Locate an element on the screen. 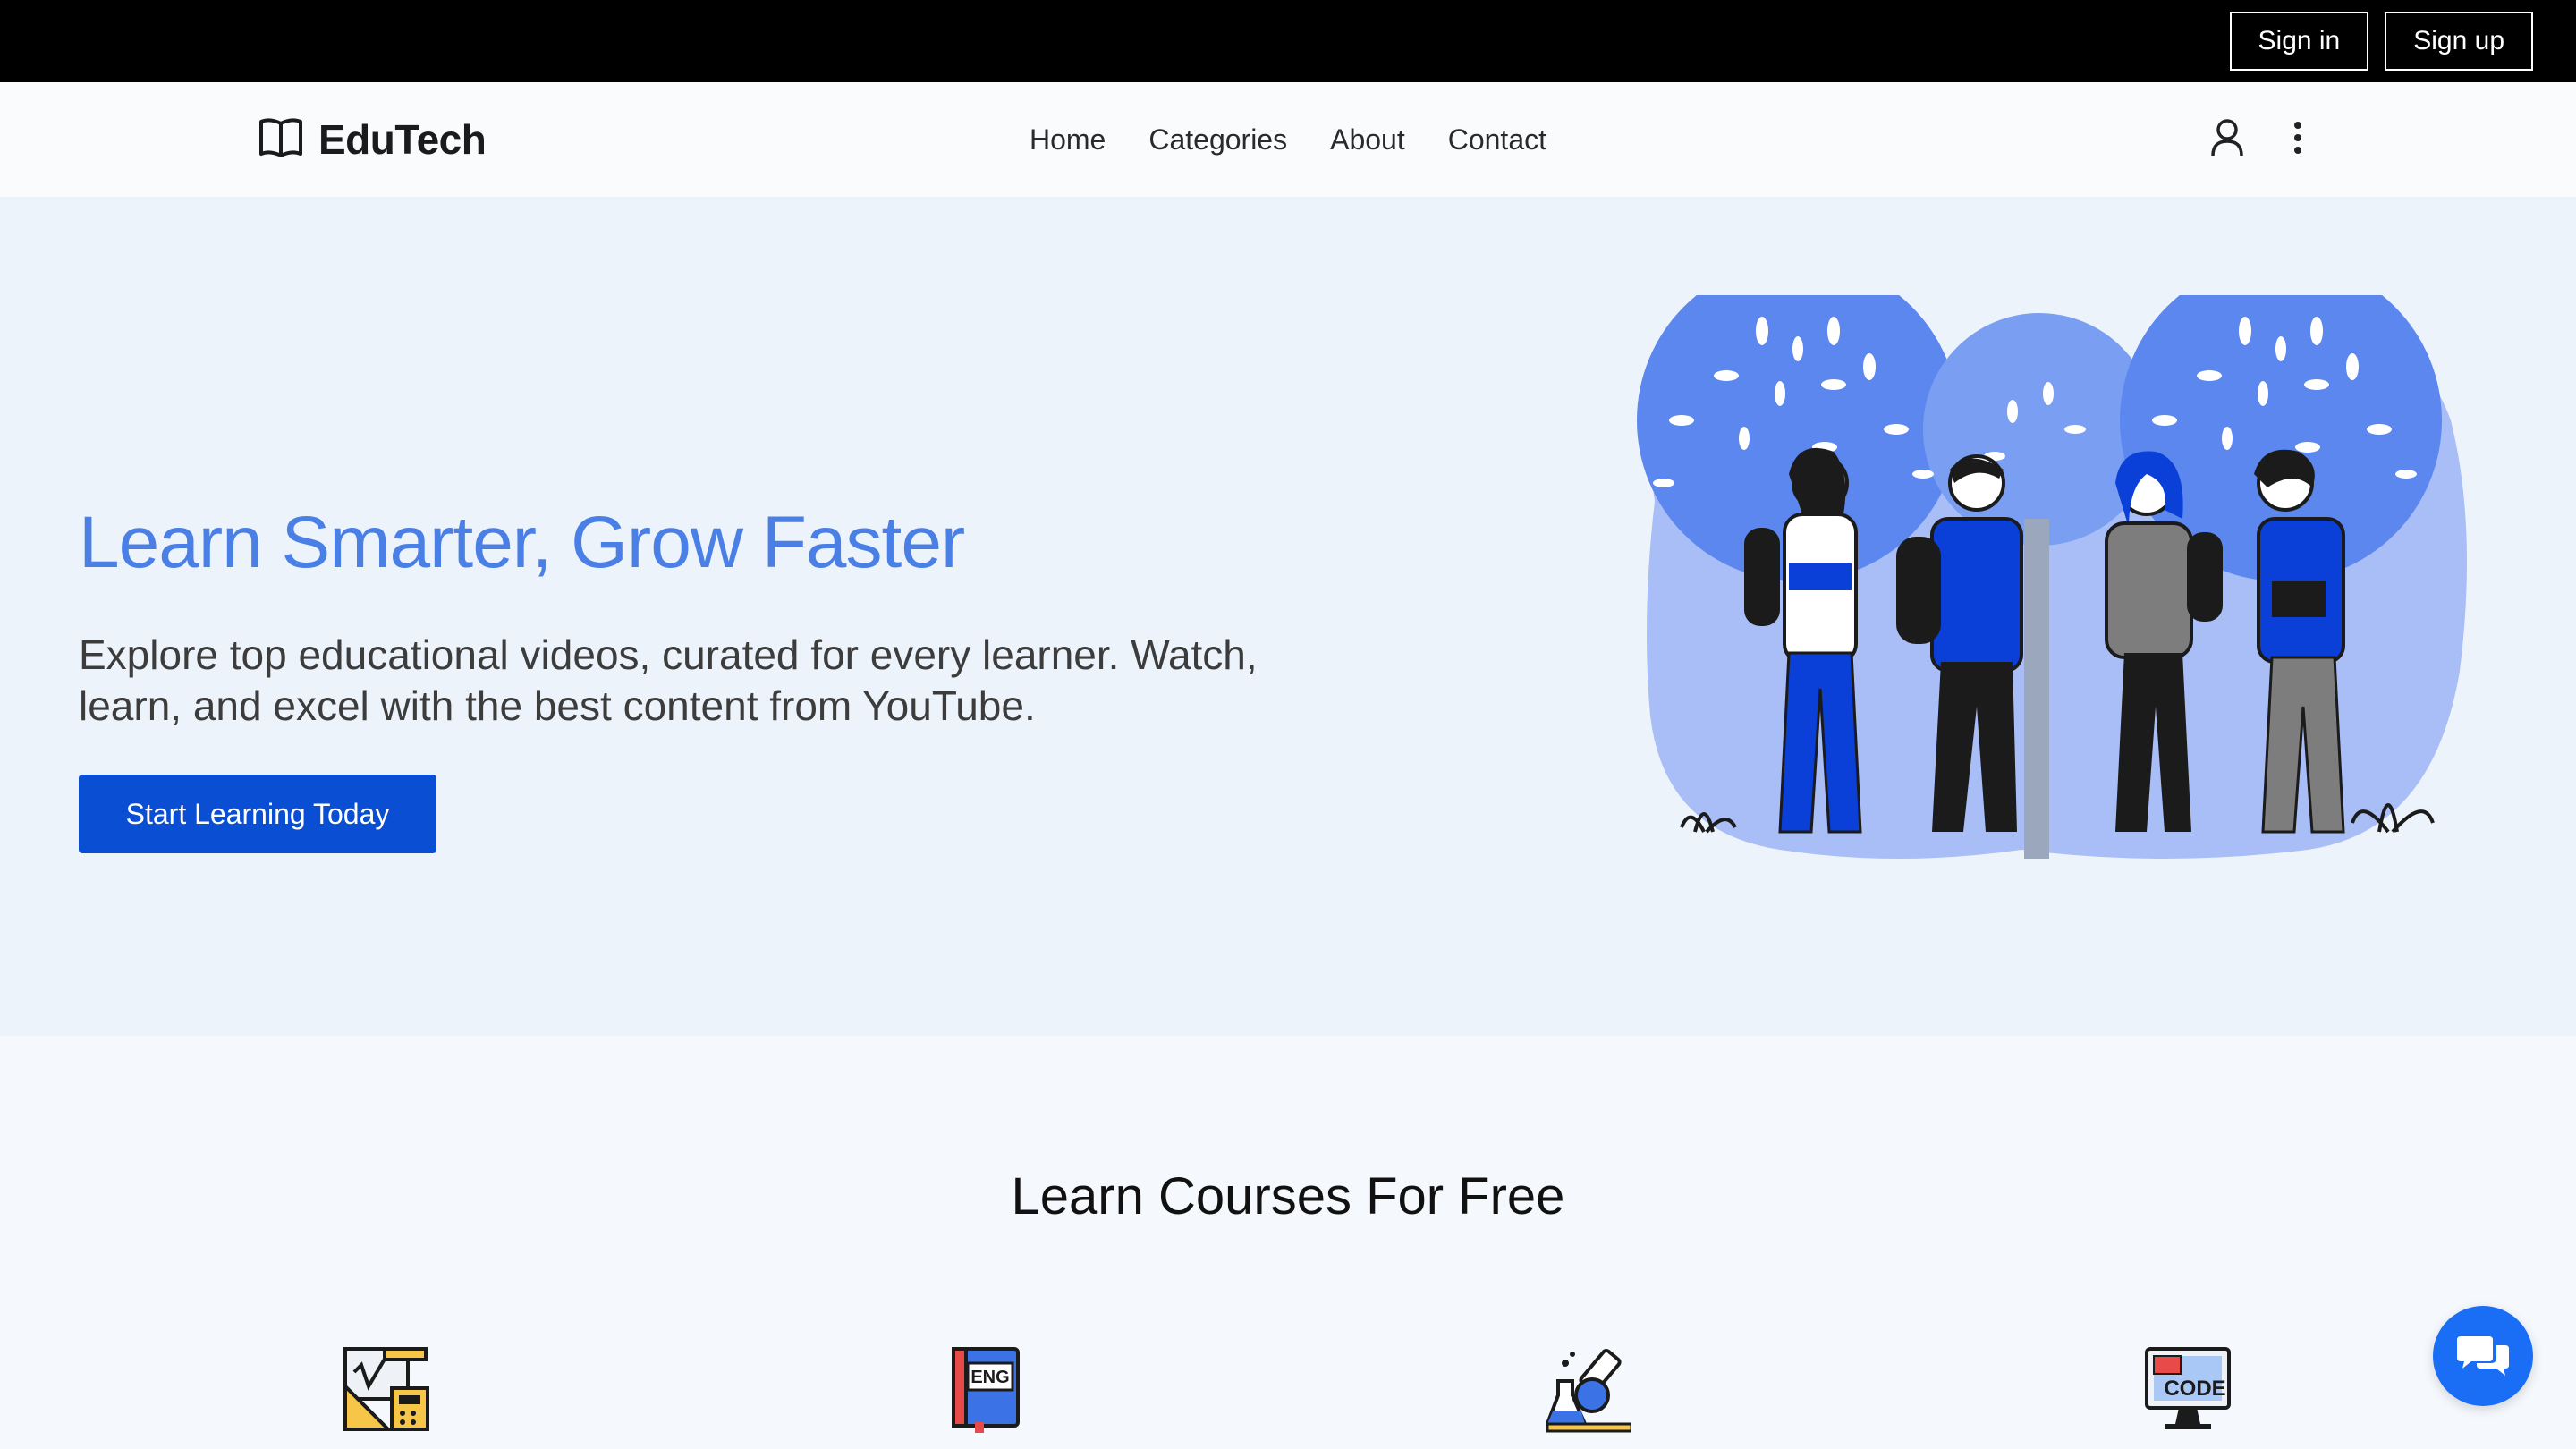 The height and width of the screenshot is (1449, 2576). brand-name: EduTech is located at coordinates (402, 139).